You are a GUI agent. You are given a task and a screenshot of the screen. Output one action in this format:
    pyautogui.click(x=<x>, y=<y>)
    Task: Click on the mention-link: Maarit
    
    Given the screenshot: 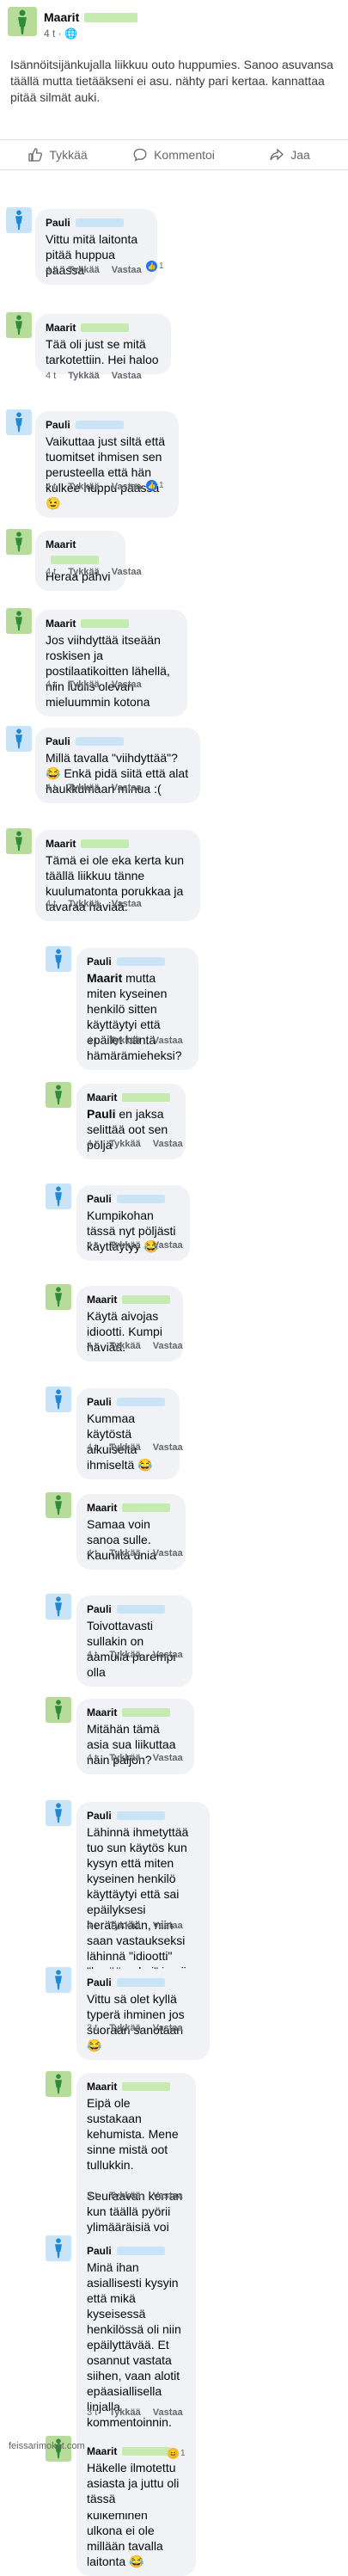 What is the action you would take?
    pyautogui.click(x=104, y=978)
    